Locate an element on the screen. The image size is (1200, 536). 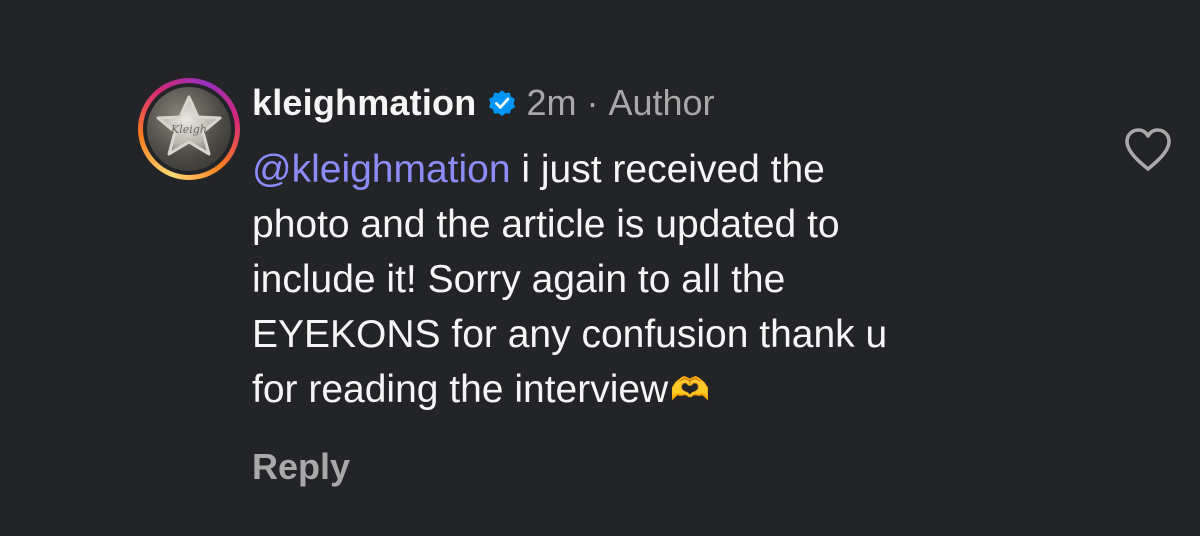
comment-header: kleighmation 2m · Author is located at coordinates (483, 103).